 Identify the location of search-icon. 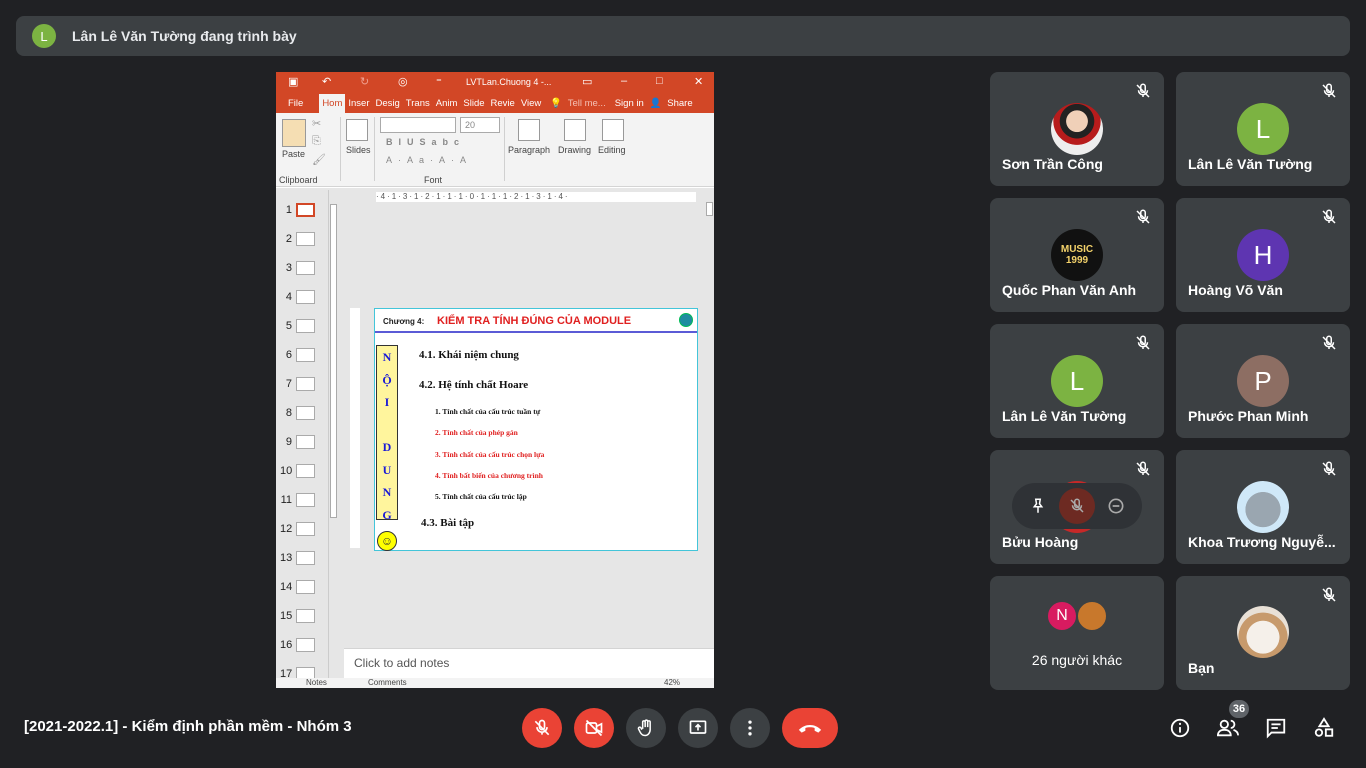
(613, 130).